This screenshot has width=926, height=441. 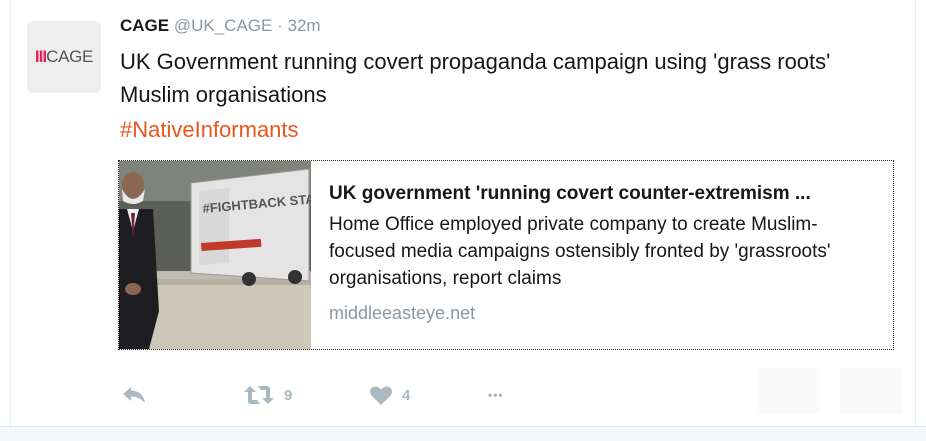 What do you see at coordinates (259, 395) in the screenshot?
I see `retweet-icon` at bounding box center [259, 395].